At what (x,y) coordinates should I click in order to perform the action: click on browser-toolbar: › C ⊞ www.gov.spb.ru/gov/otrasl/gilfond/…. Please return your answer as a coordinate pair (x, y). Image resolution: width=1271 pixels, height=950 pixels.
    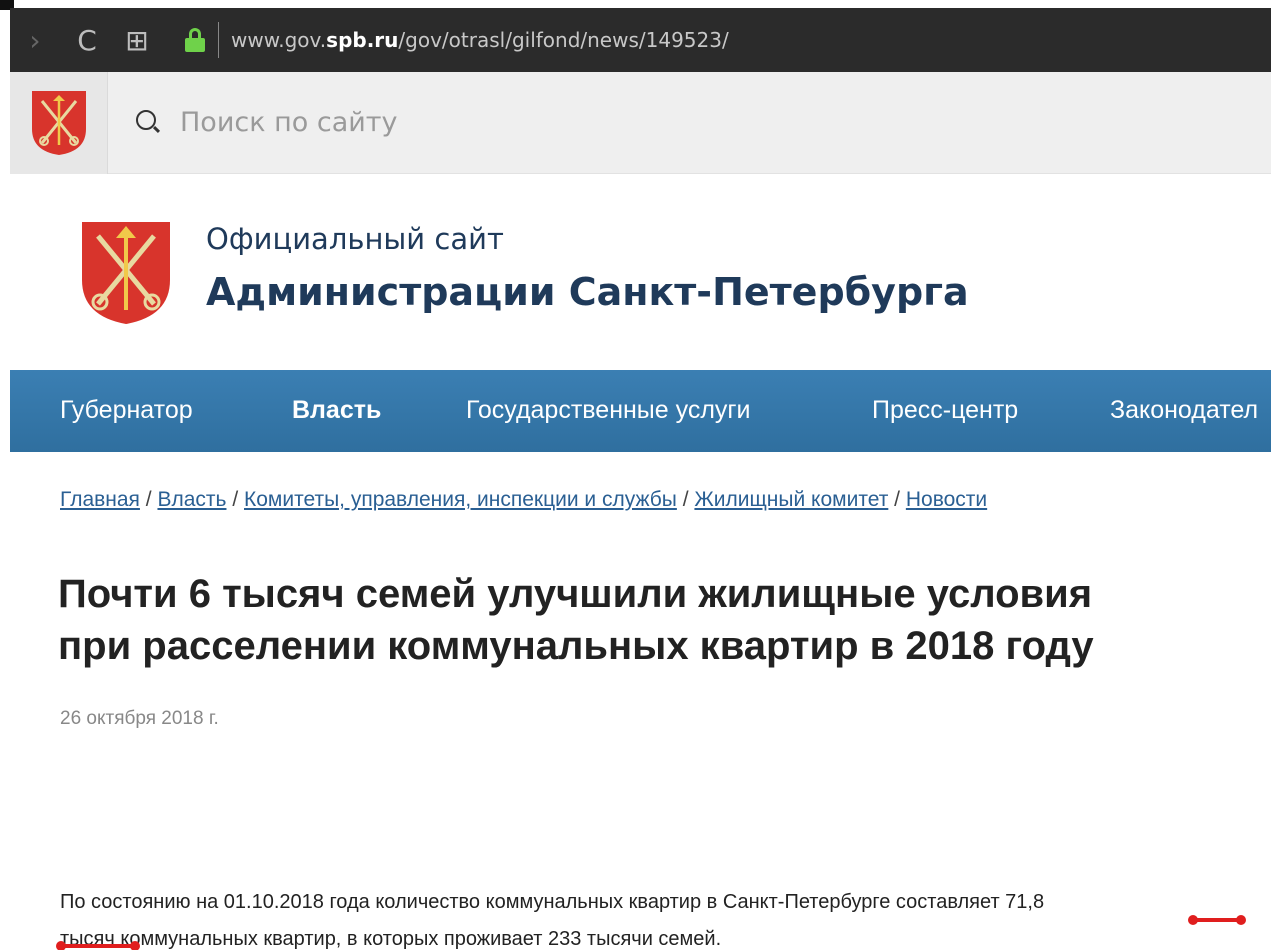
    Looking at the image, I should click on (640, 40).